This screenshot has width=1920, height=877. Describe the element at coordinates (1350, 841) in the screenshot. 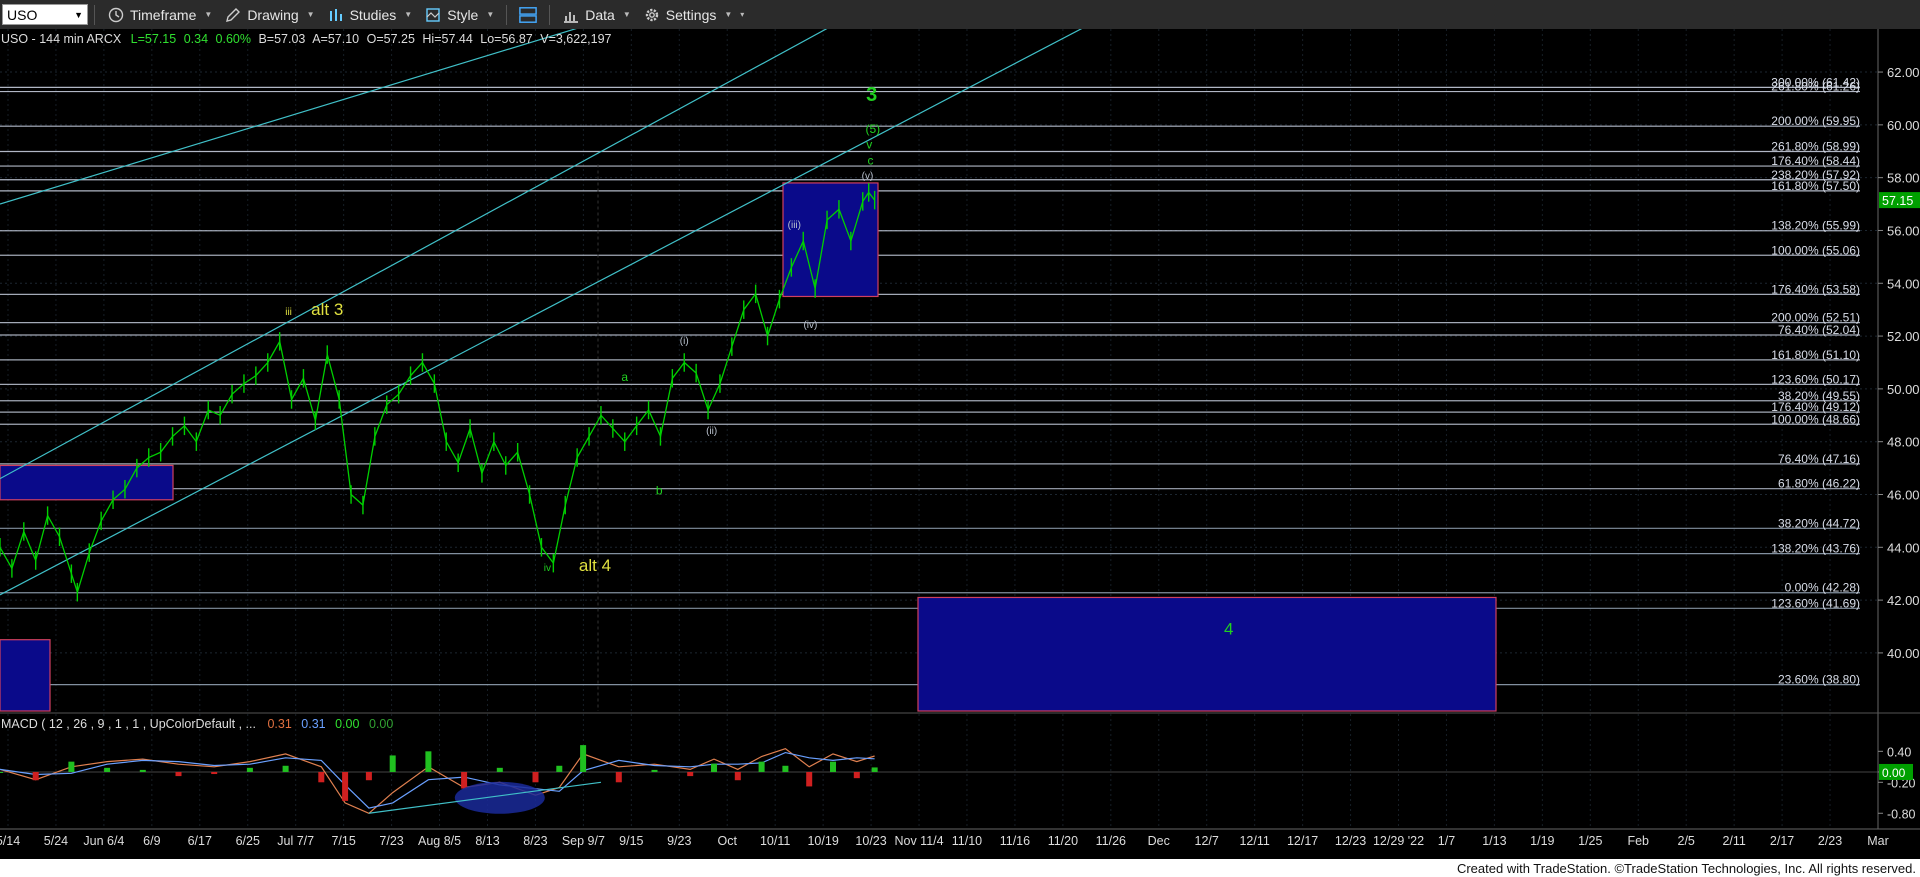

I see `time-tick-label: 12/23` at that location.